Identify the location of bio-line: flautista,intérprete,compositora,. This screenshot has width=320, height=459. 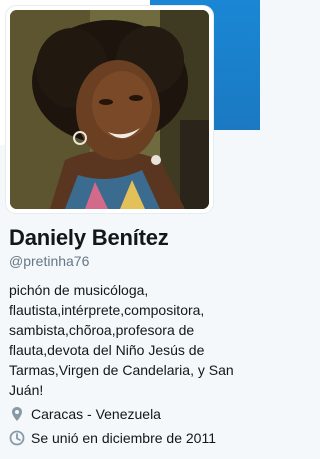
(107, 310).